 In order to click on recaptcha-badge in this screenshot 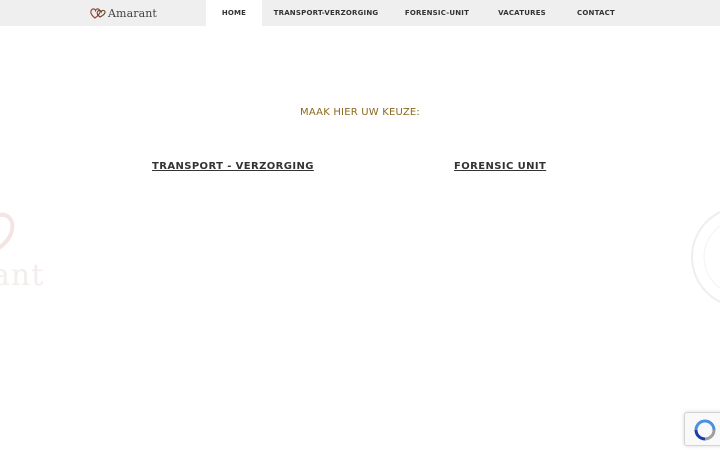, I will do `click(702, 429)`.